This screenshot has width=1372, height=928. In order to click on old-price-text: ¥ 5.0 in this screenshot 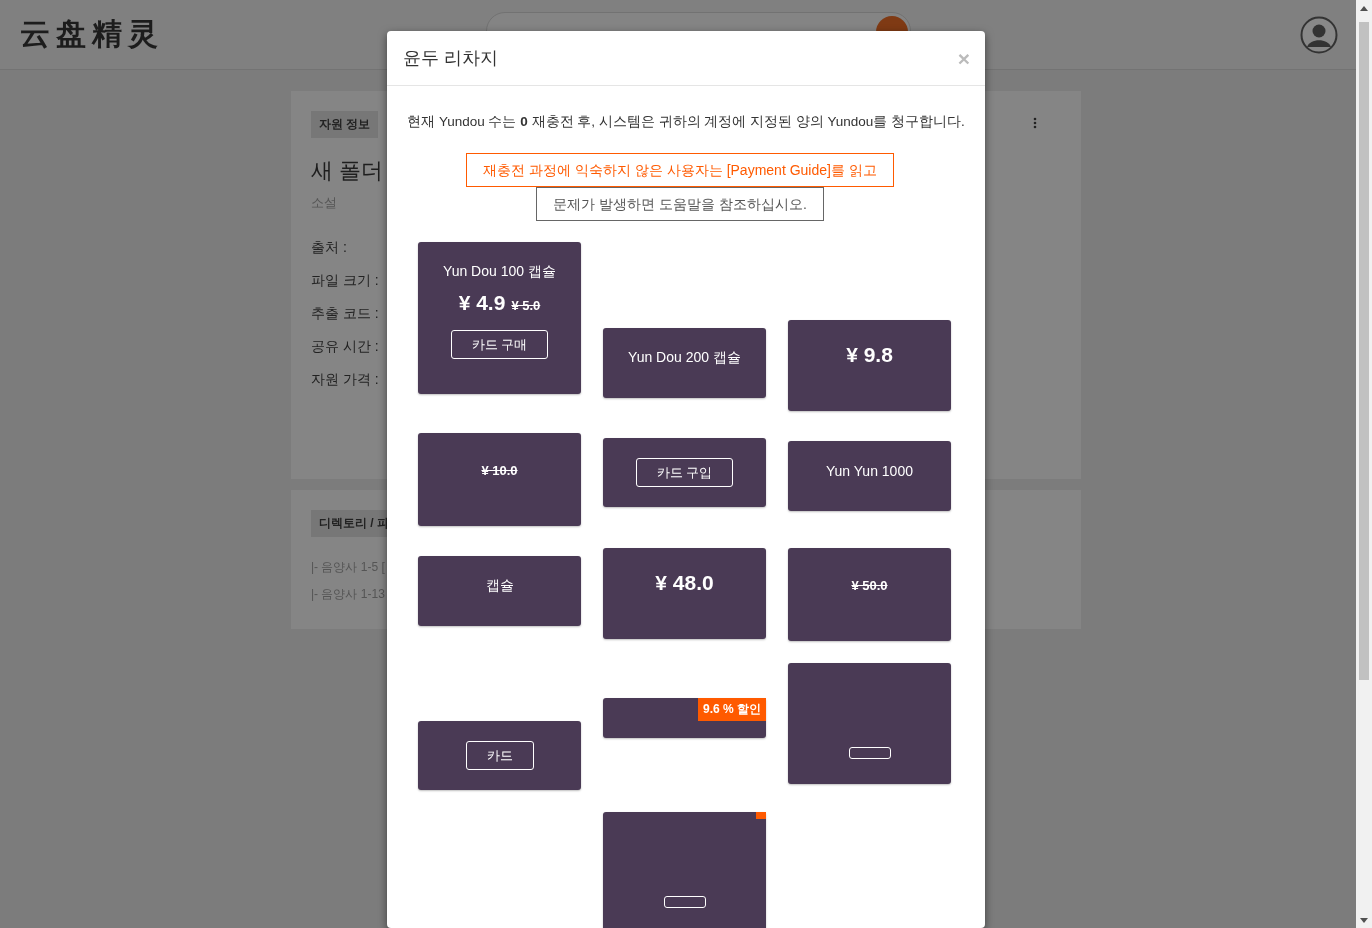, I will do `click(526, 306)`.